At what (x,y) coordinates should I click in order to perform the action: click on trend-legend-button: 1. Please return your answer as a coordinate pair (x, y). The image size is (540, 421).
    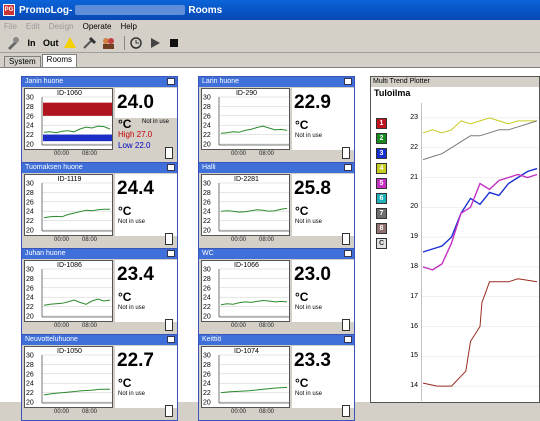
    Looking at the image, I should click on (381, 123).